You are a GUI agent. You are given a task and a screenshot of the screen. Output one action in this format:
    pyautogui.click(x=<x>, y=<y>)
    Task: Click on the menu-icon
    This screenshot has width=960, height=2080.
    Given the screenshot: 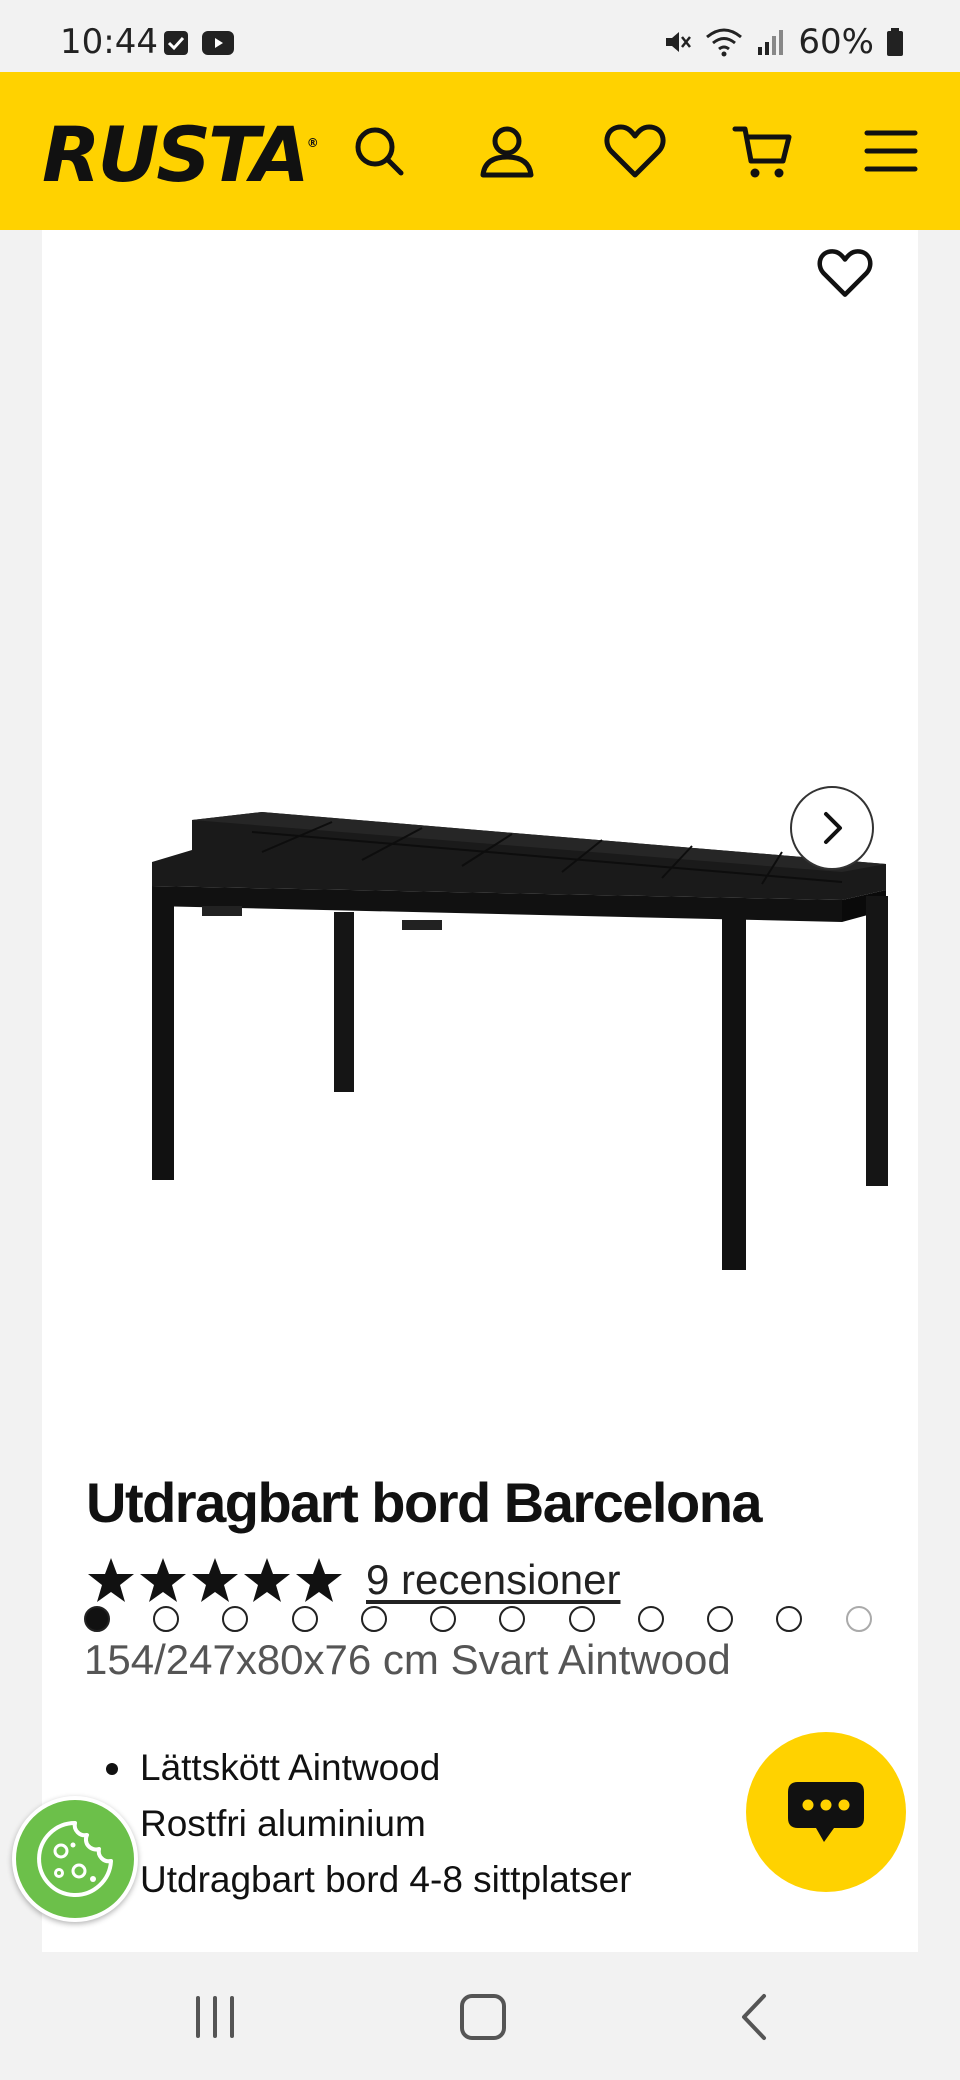 What is the action you would take?
    pyautogui.click(x=891, y=151)
    